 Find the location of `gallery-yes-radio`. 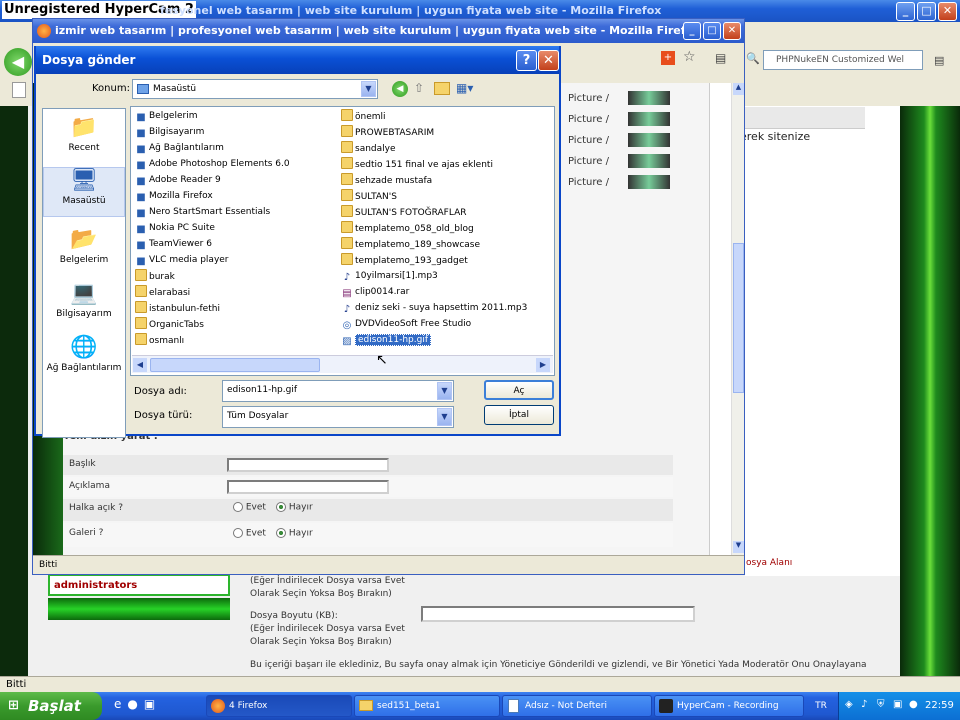

gallery-yes-radio is located at coordinates (238, 533).